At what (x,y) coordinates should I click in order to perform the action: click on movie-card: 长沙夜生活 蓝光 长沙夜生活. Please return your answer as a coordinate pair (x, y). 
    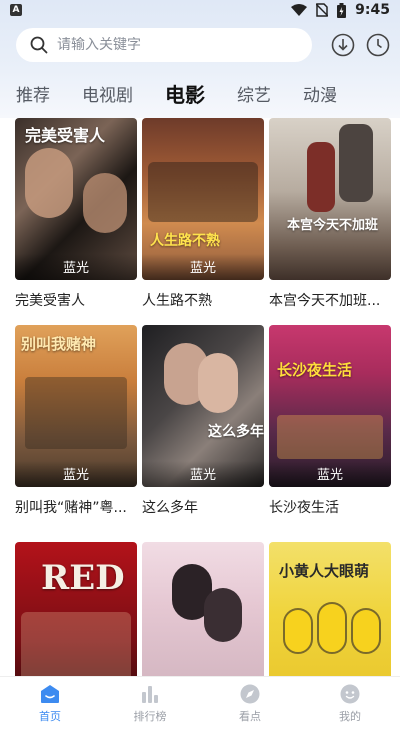
    Looking at the image, I should click on (330, 421).